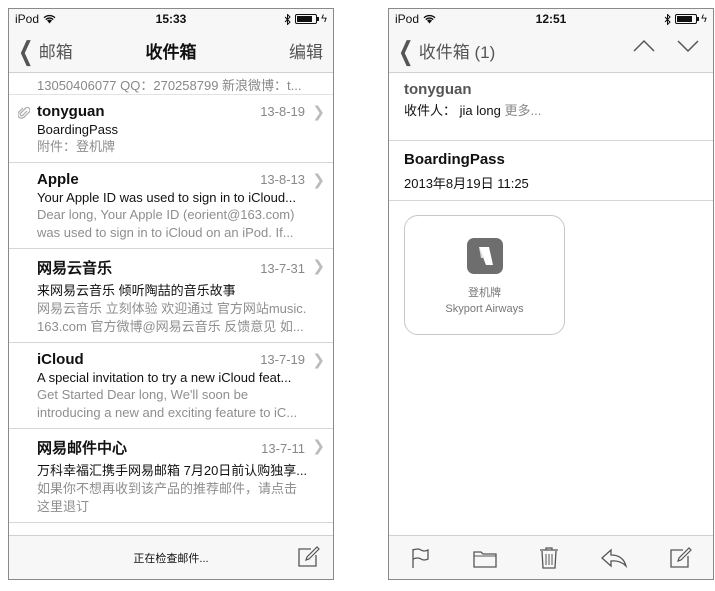 This screenshot has height=591, width=715. I want to click on attachment-organization: Skyport Airways, so click(484, 309).